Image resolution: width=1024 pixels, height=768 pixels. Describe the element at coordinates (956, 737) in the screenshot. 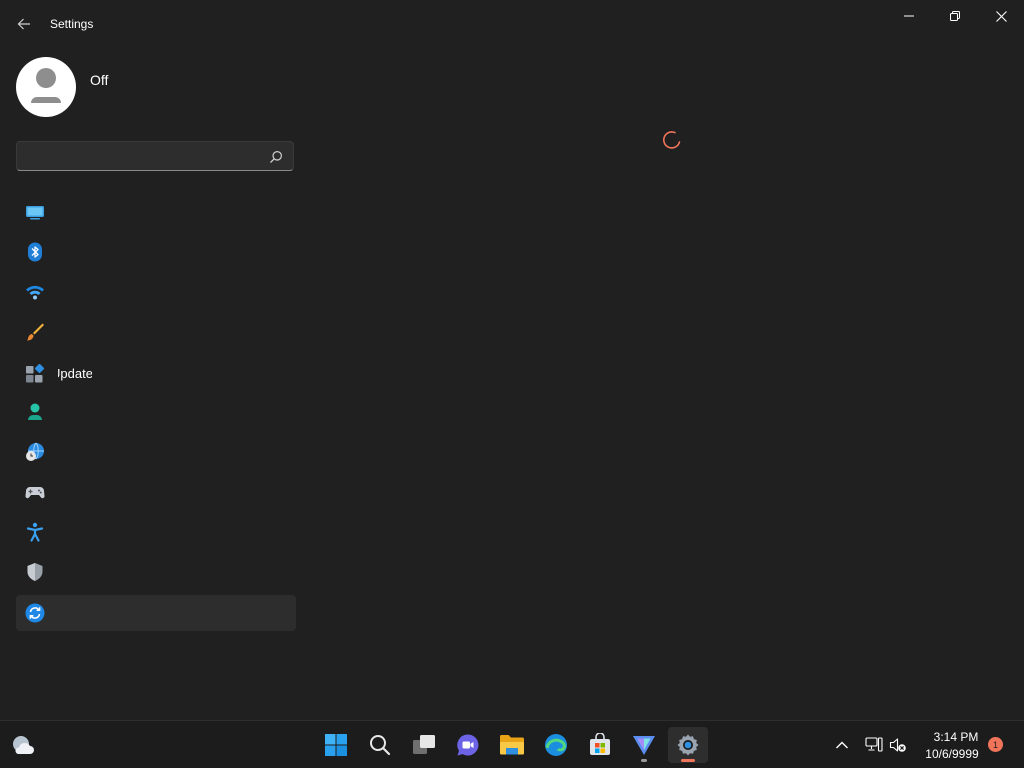

I see `clock-time: 3:14 PM` at that location.